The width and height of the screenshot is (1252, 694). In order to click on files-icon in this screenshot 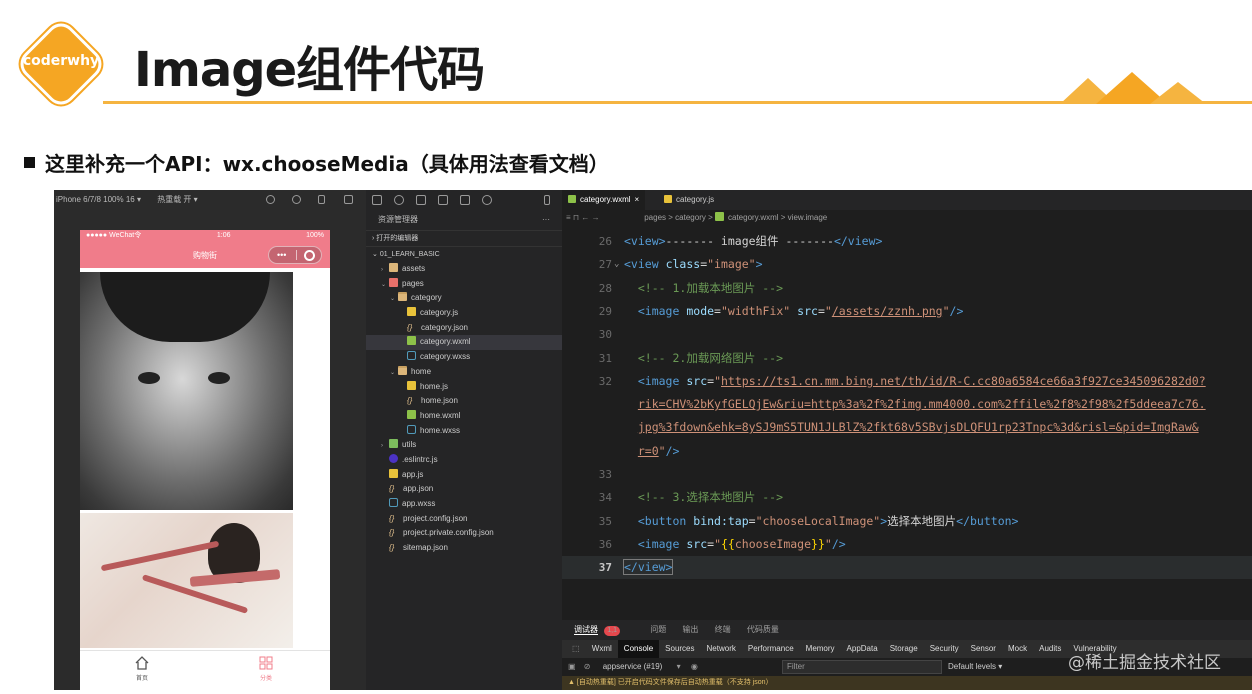, I will do `click(377, 200)`.